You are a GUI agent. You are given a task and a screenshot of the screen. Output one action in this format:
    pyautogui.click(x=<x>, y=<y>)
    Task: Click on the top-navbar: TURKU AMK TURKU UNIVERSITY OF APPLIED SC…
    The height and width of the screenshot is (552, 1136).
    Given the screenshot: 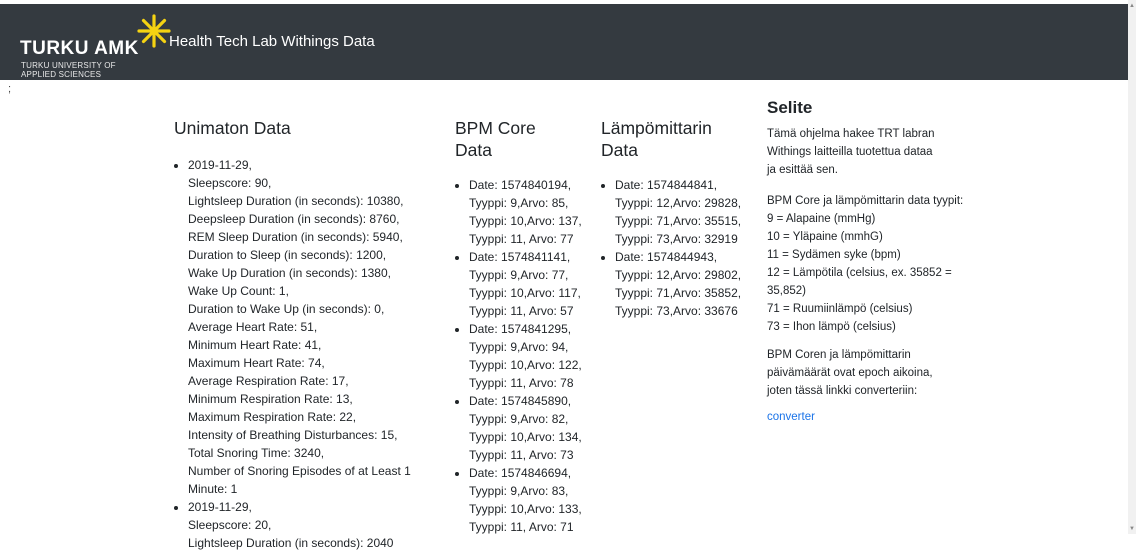 What is the action you would take?
    pyautogui.click(x=564, y=42)
    